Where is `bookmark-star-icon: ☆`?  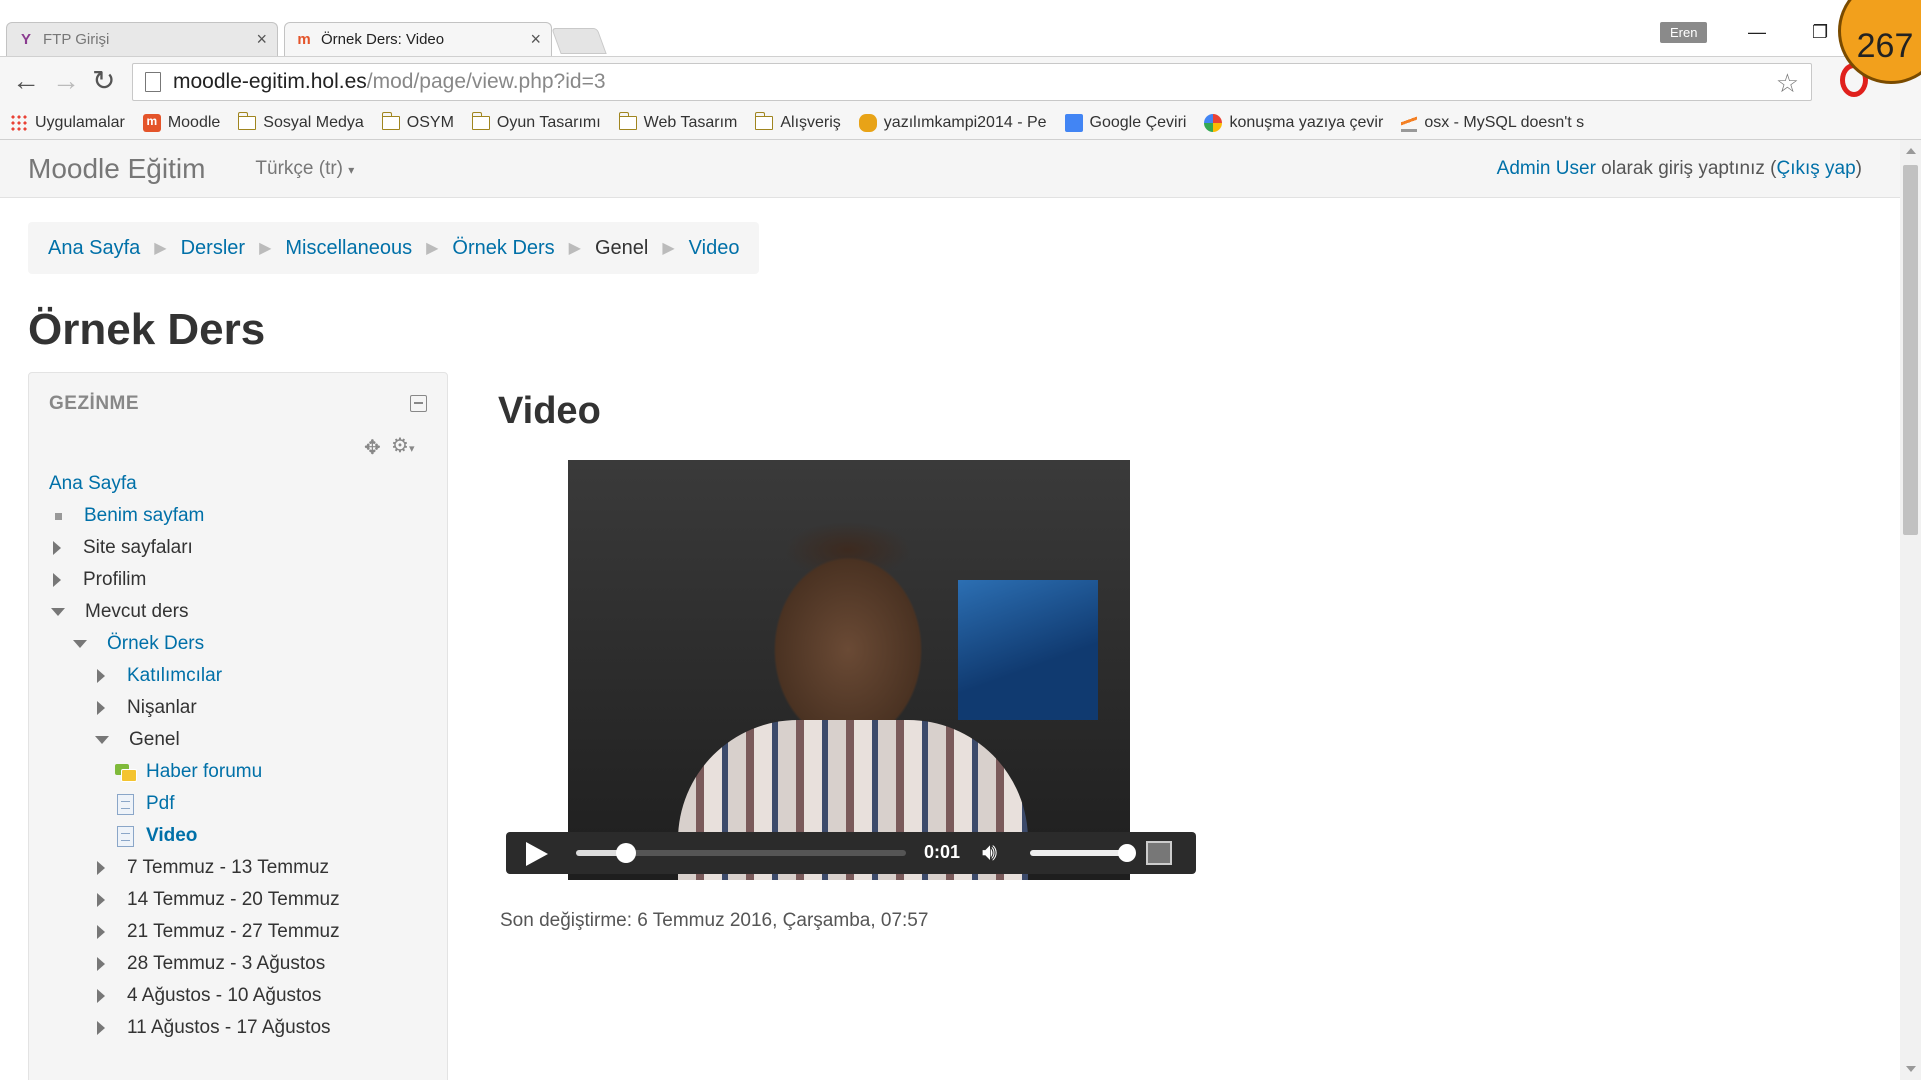 bookmark-star-icon: ☆ is located at coordinates (1787, 83).